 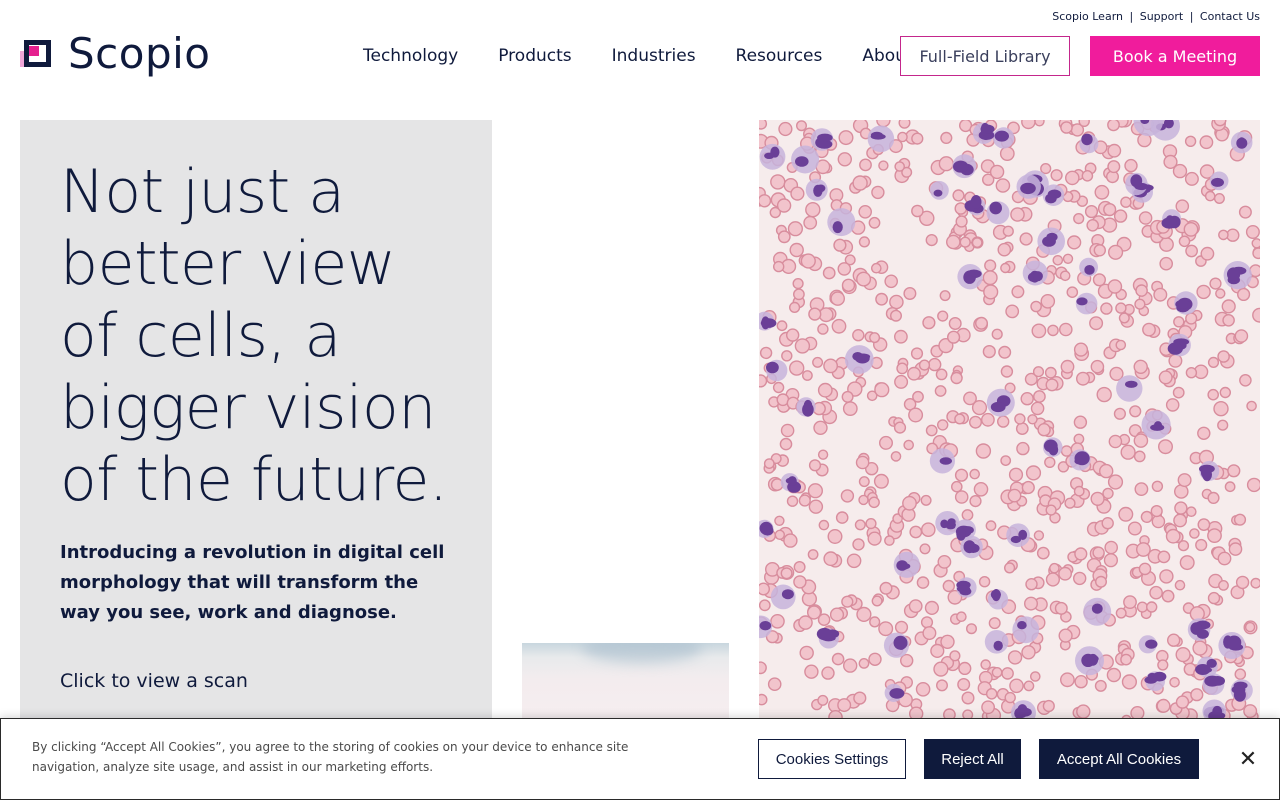 I want to click on book-meeting-button: Book a Meeting, so click(x=1175, y=56).